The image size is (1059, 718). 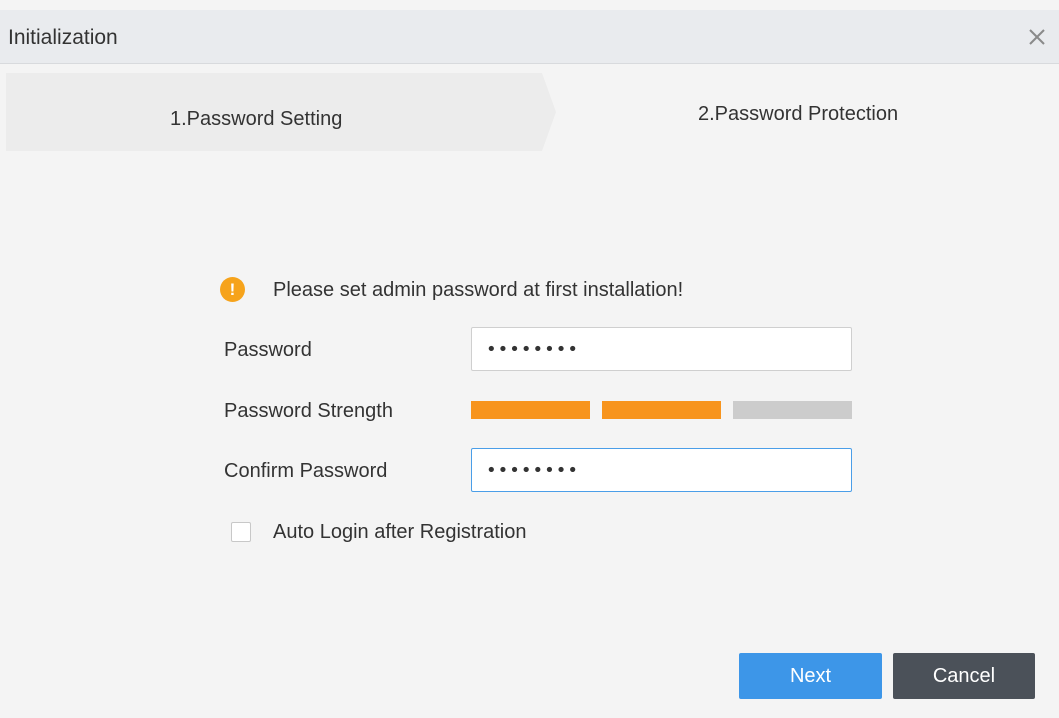 What do you see at coordinates (63, 37) in the screenshot?
I see `dialog-title: Initialization` at bounding box center [63, 37].